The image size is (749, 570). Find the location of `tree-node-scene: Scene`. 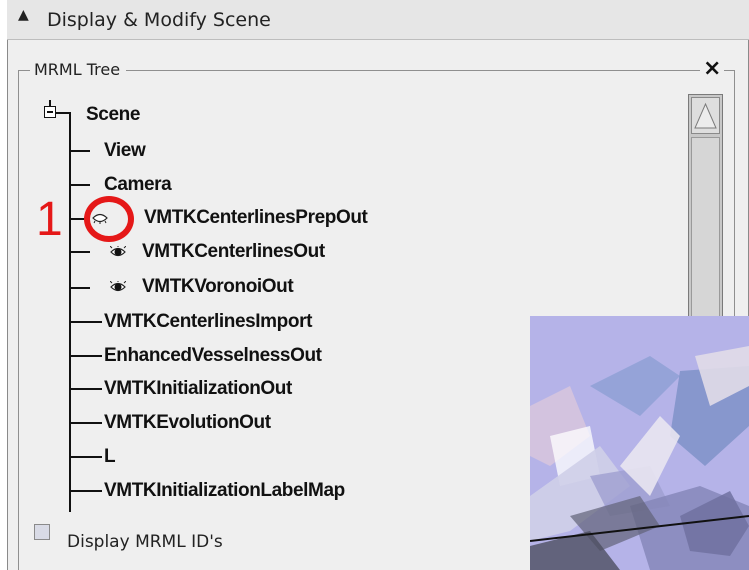

tree-node-scene: Scene is located at coordinates (113, 115).